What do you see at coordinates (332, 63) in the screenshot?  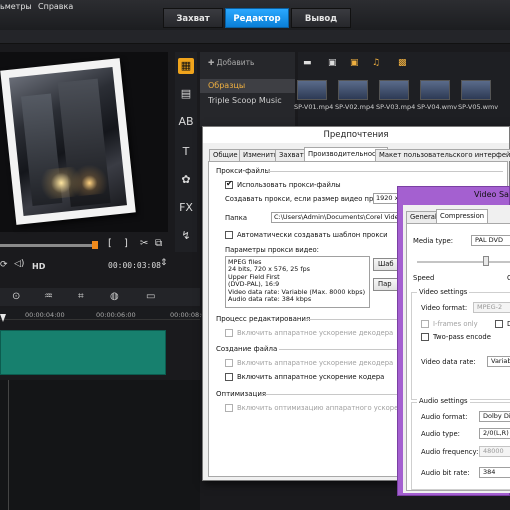 I see `video-filter-icon: ▣` at bounding box center [332, 63].